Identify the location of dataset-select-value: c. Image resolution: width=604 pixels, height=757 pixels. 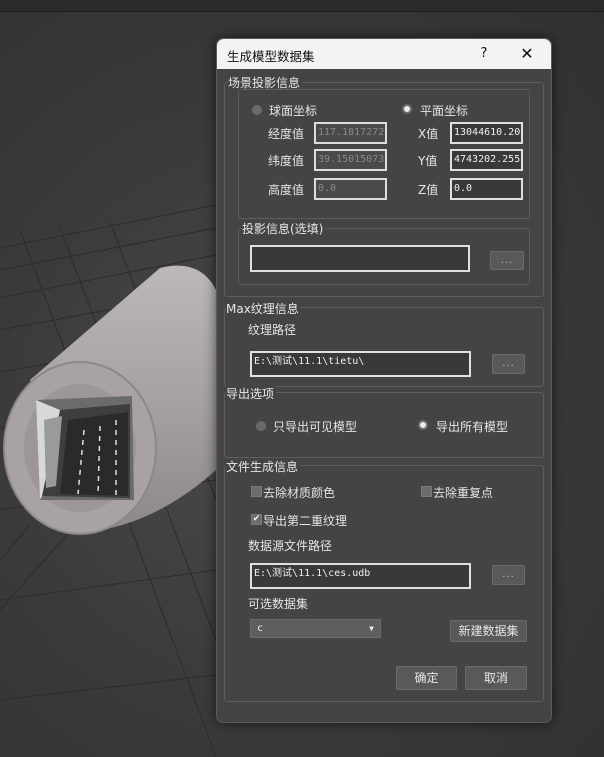
(260, 628).